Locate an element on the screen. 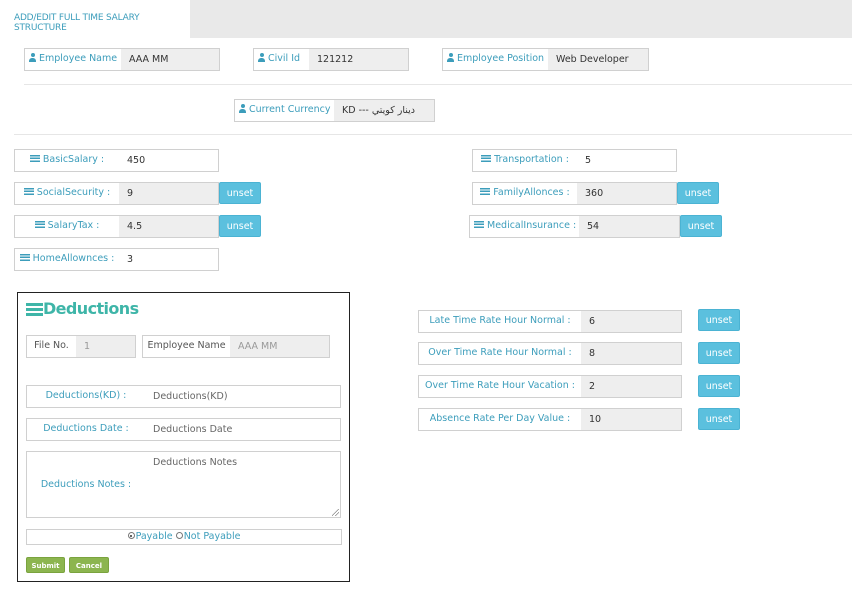  file-no-field: 1 is located at coordinates (106, 346).